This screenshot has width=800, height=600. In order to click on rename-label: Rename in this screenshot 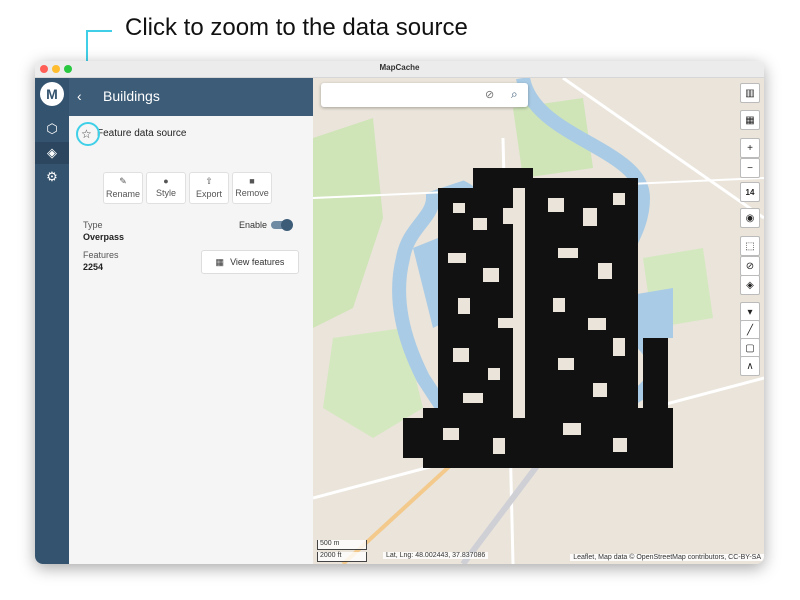, I will do `click(123, 194)`.